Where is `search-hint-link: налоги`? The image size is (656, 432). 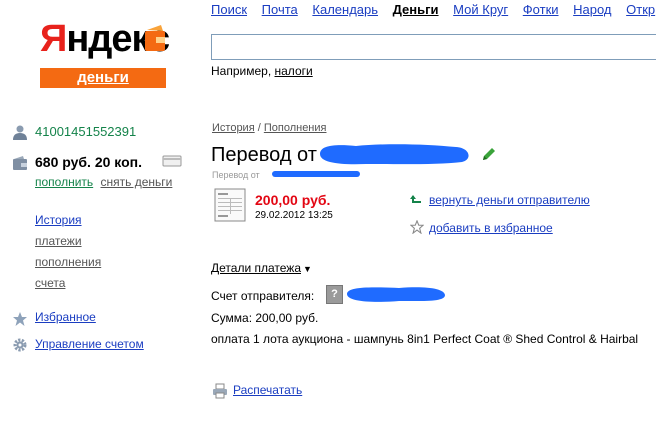
search-hint-link: налоги is located at coordinates (294, 71).